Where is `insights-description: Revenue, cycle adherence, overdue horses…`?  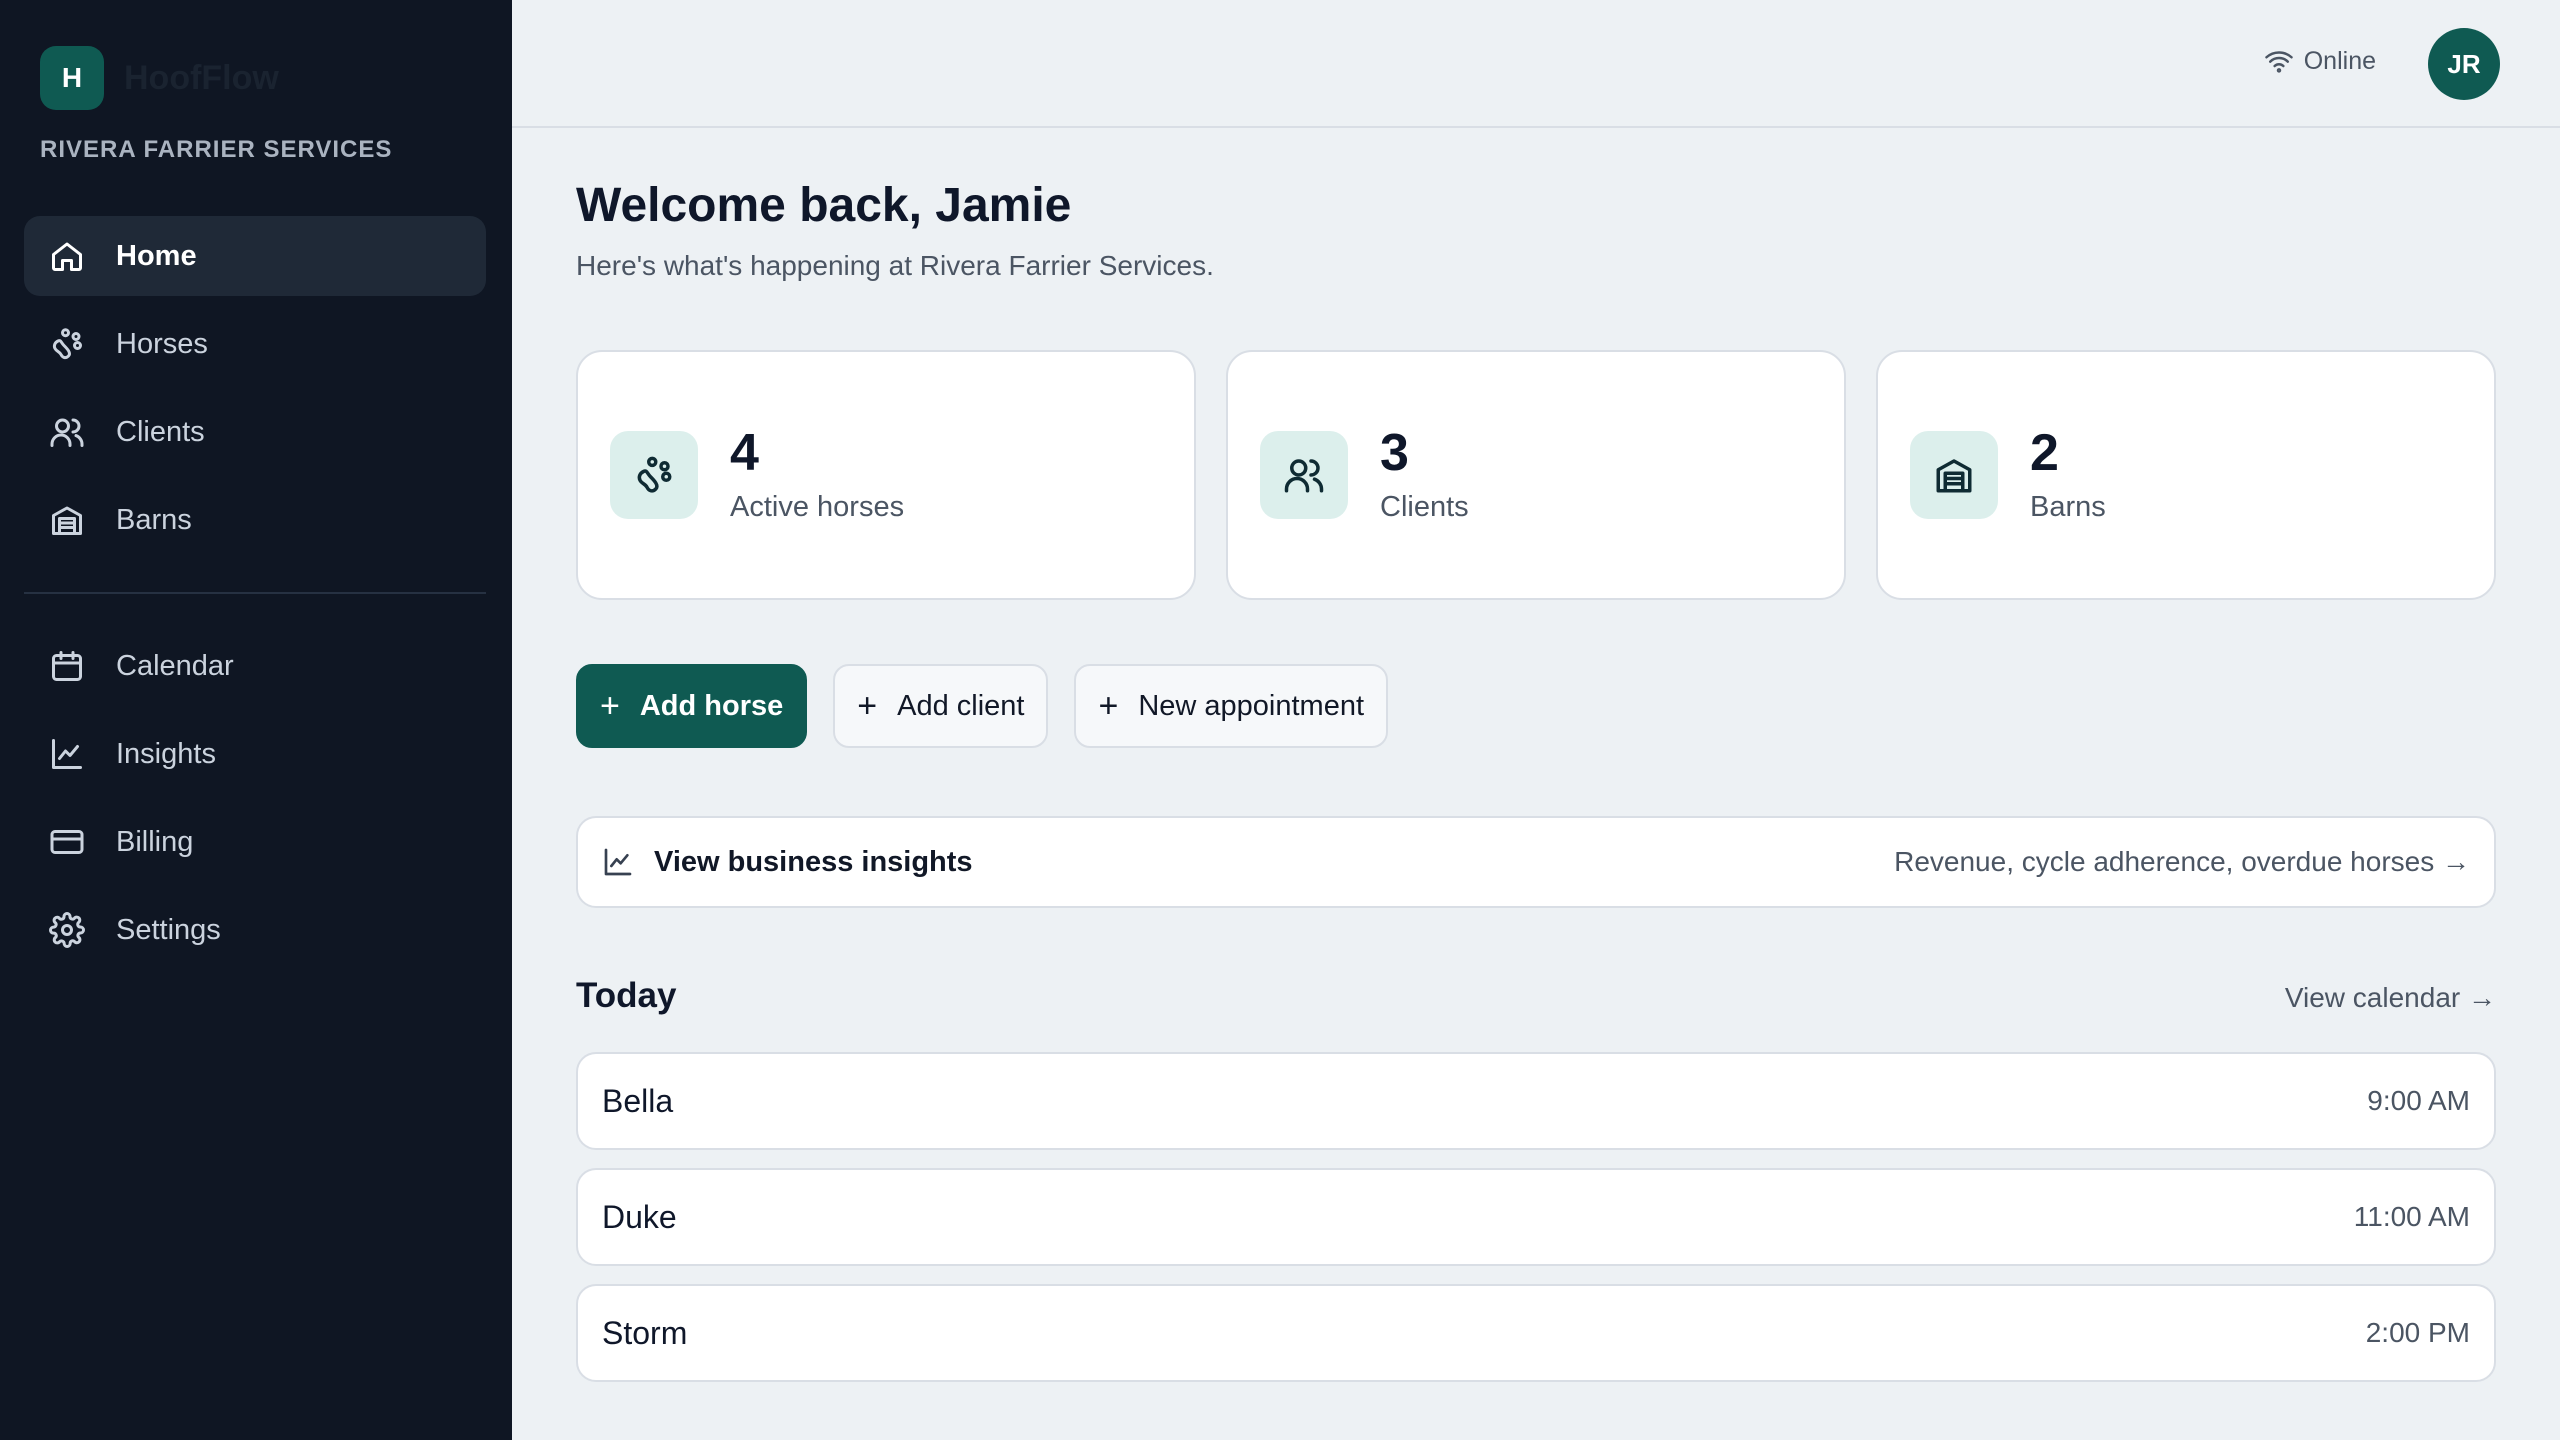
insights-description: Revenue, cycle adherence, overdue horses… is located at coordinates (2182, 861).